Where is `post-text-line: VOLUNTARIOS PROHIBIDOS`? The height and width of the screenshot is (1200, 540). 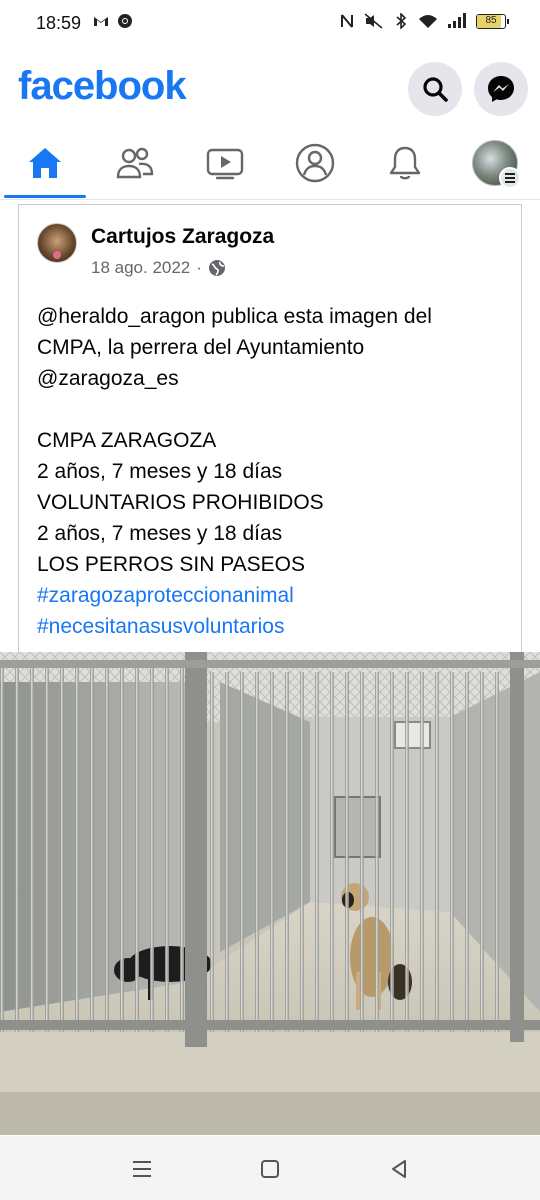 post-text-line: VOLUNTARIOS PROHIBIDOS is located at coordinates (180, 502).